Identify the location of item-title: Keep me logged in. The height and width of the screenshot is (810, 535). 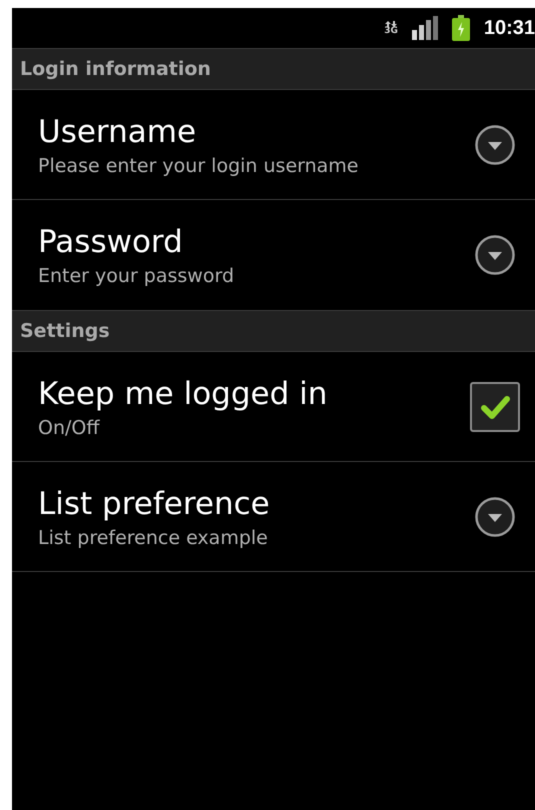
(183, 394).